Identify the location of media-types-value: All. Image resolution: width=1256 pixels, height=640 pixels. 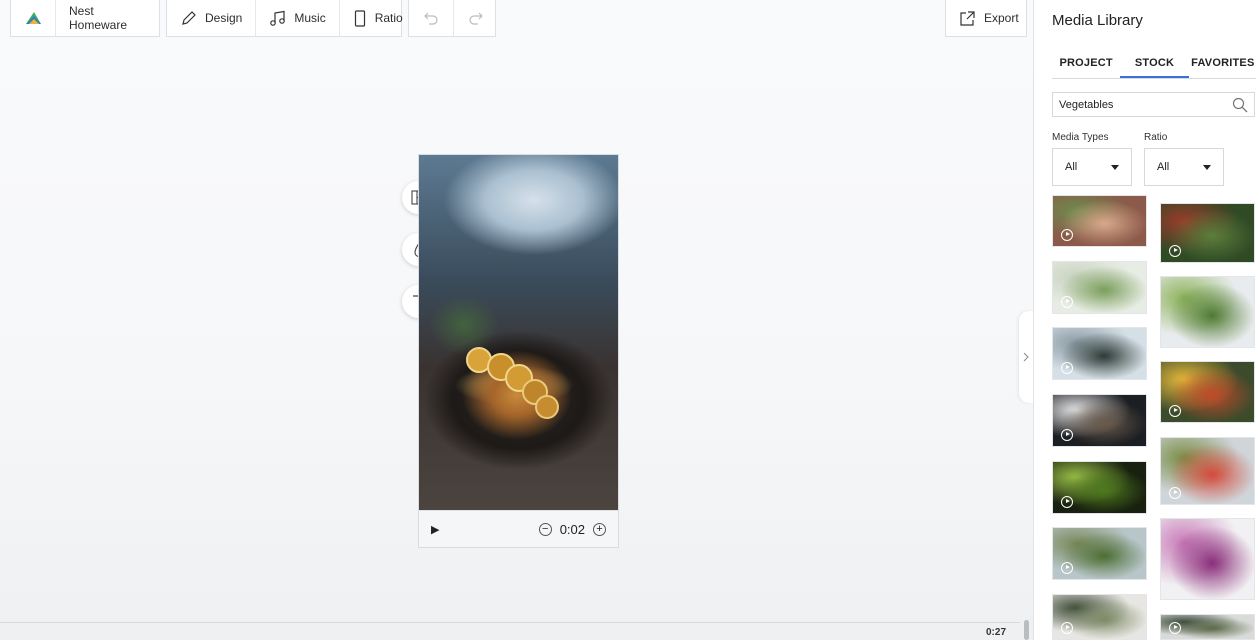
(1071, 167).